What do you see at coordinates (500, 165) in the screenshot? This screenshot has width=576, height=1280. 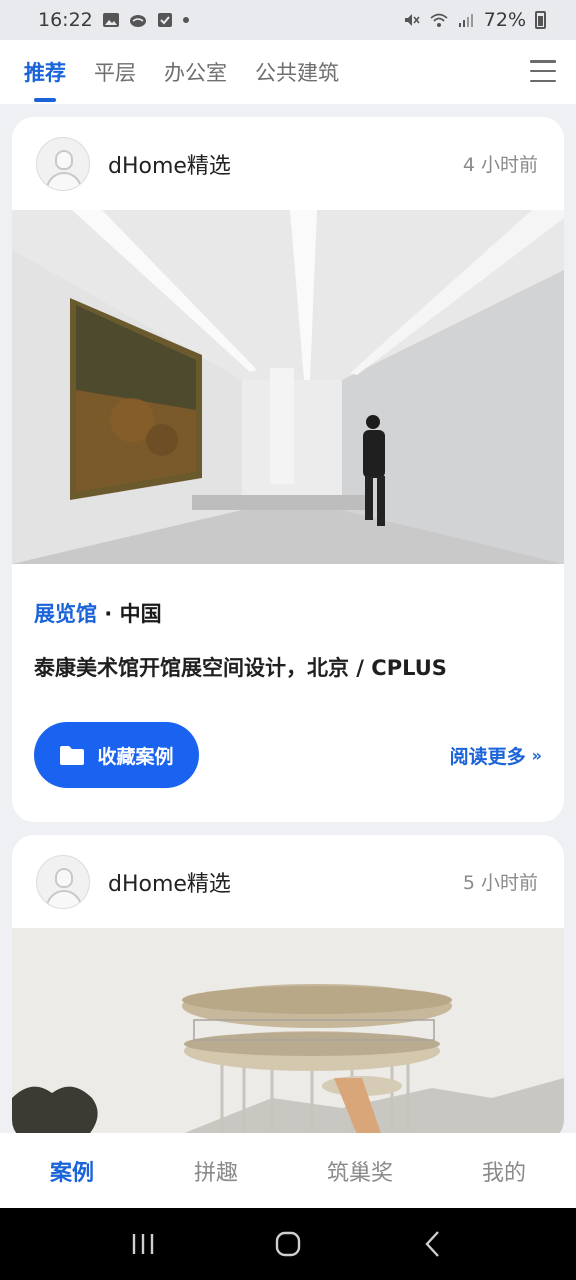 I see `post-time: 4 小时前` at bounding box center [500, 165].